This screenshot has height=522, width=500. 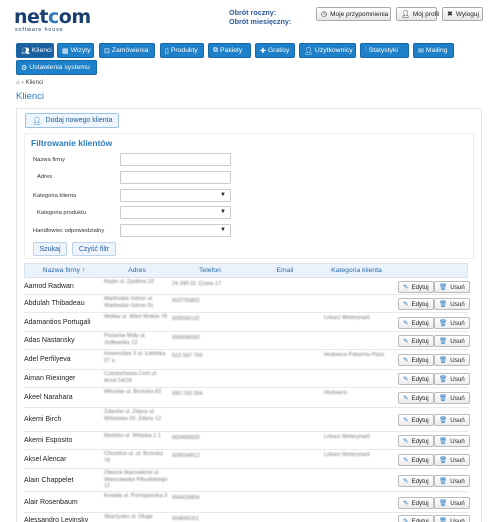 What do you see at coordinates (49, 480) in the screenshot?
I see `cell-company-name: Alain Chappelet` at bounding box center [49, 480].